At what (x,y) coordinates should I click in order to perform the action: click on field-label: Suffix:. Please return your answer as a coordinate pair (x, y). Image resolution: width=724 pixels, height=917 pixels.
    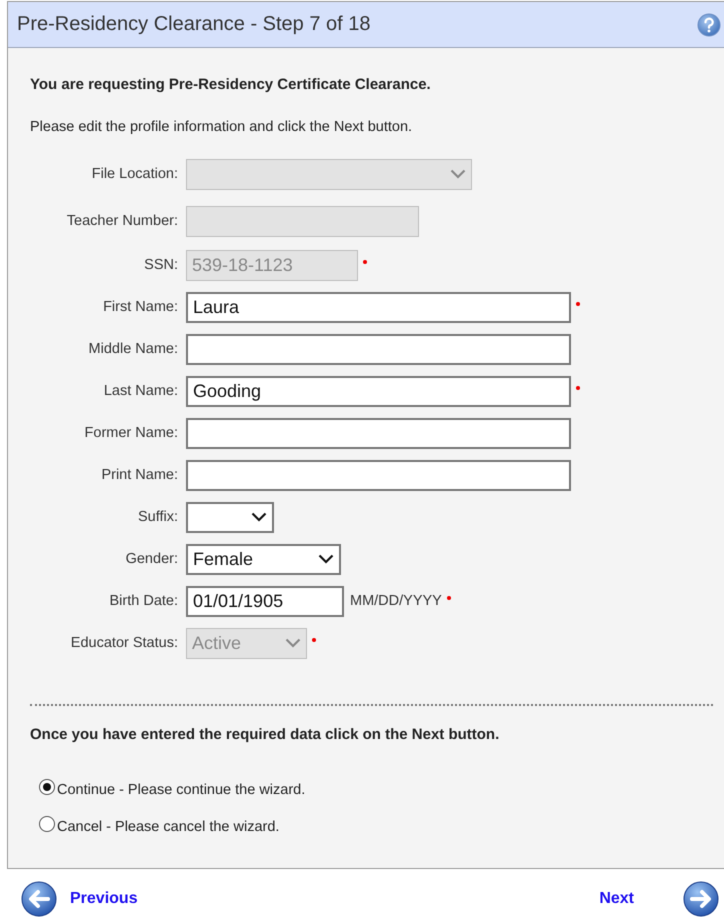
    Looking at the image, I should click on (157, 517).